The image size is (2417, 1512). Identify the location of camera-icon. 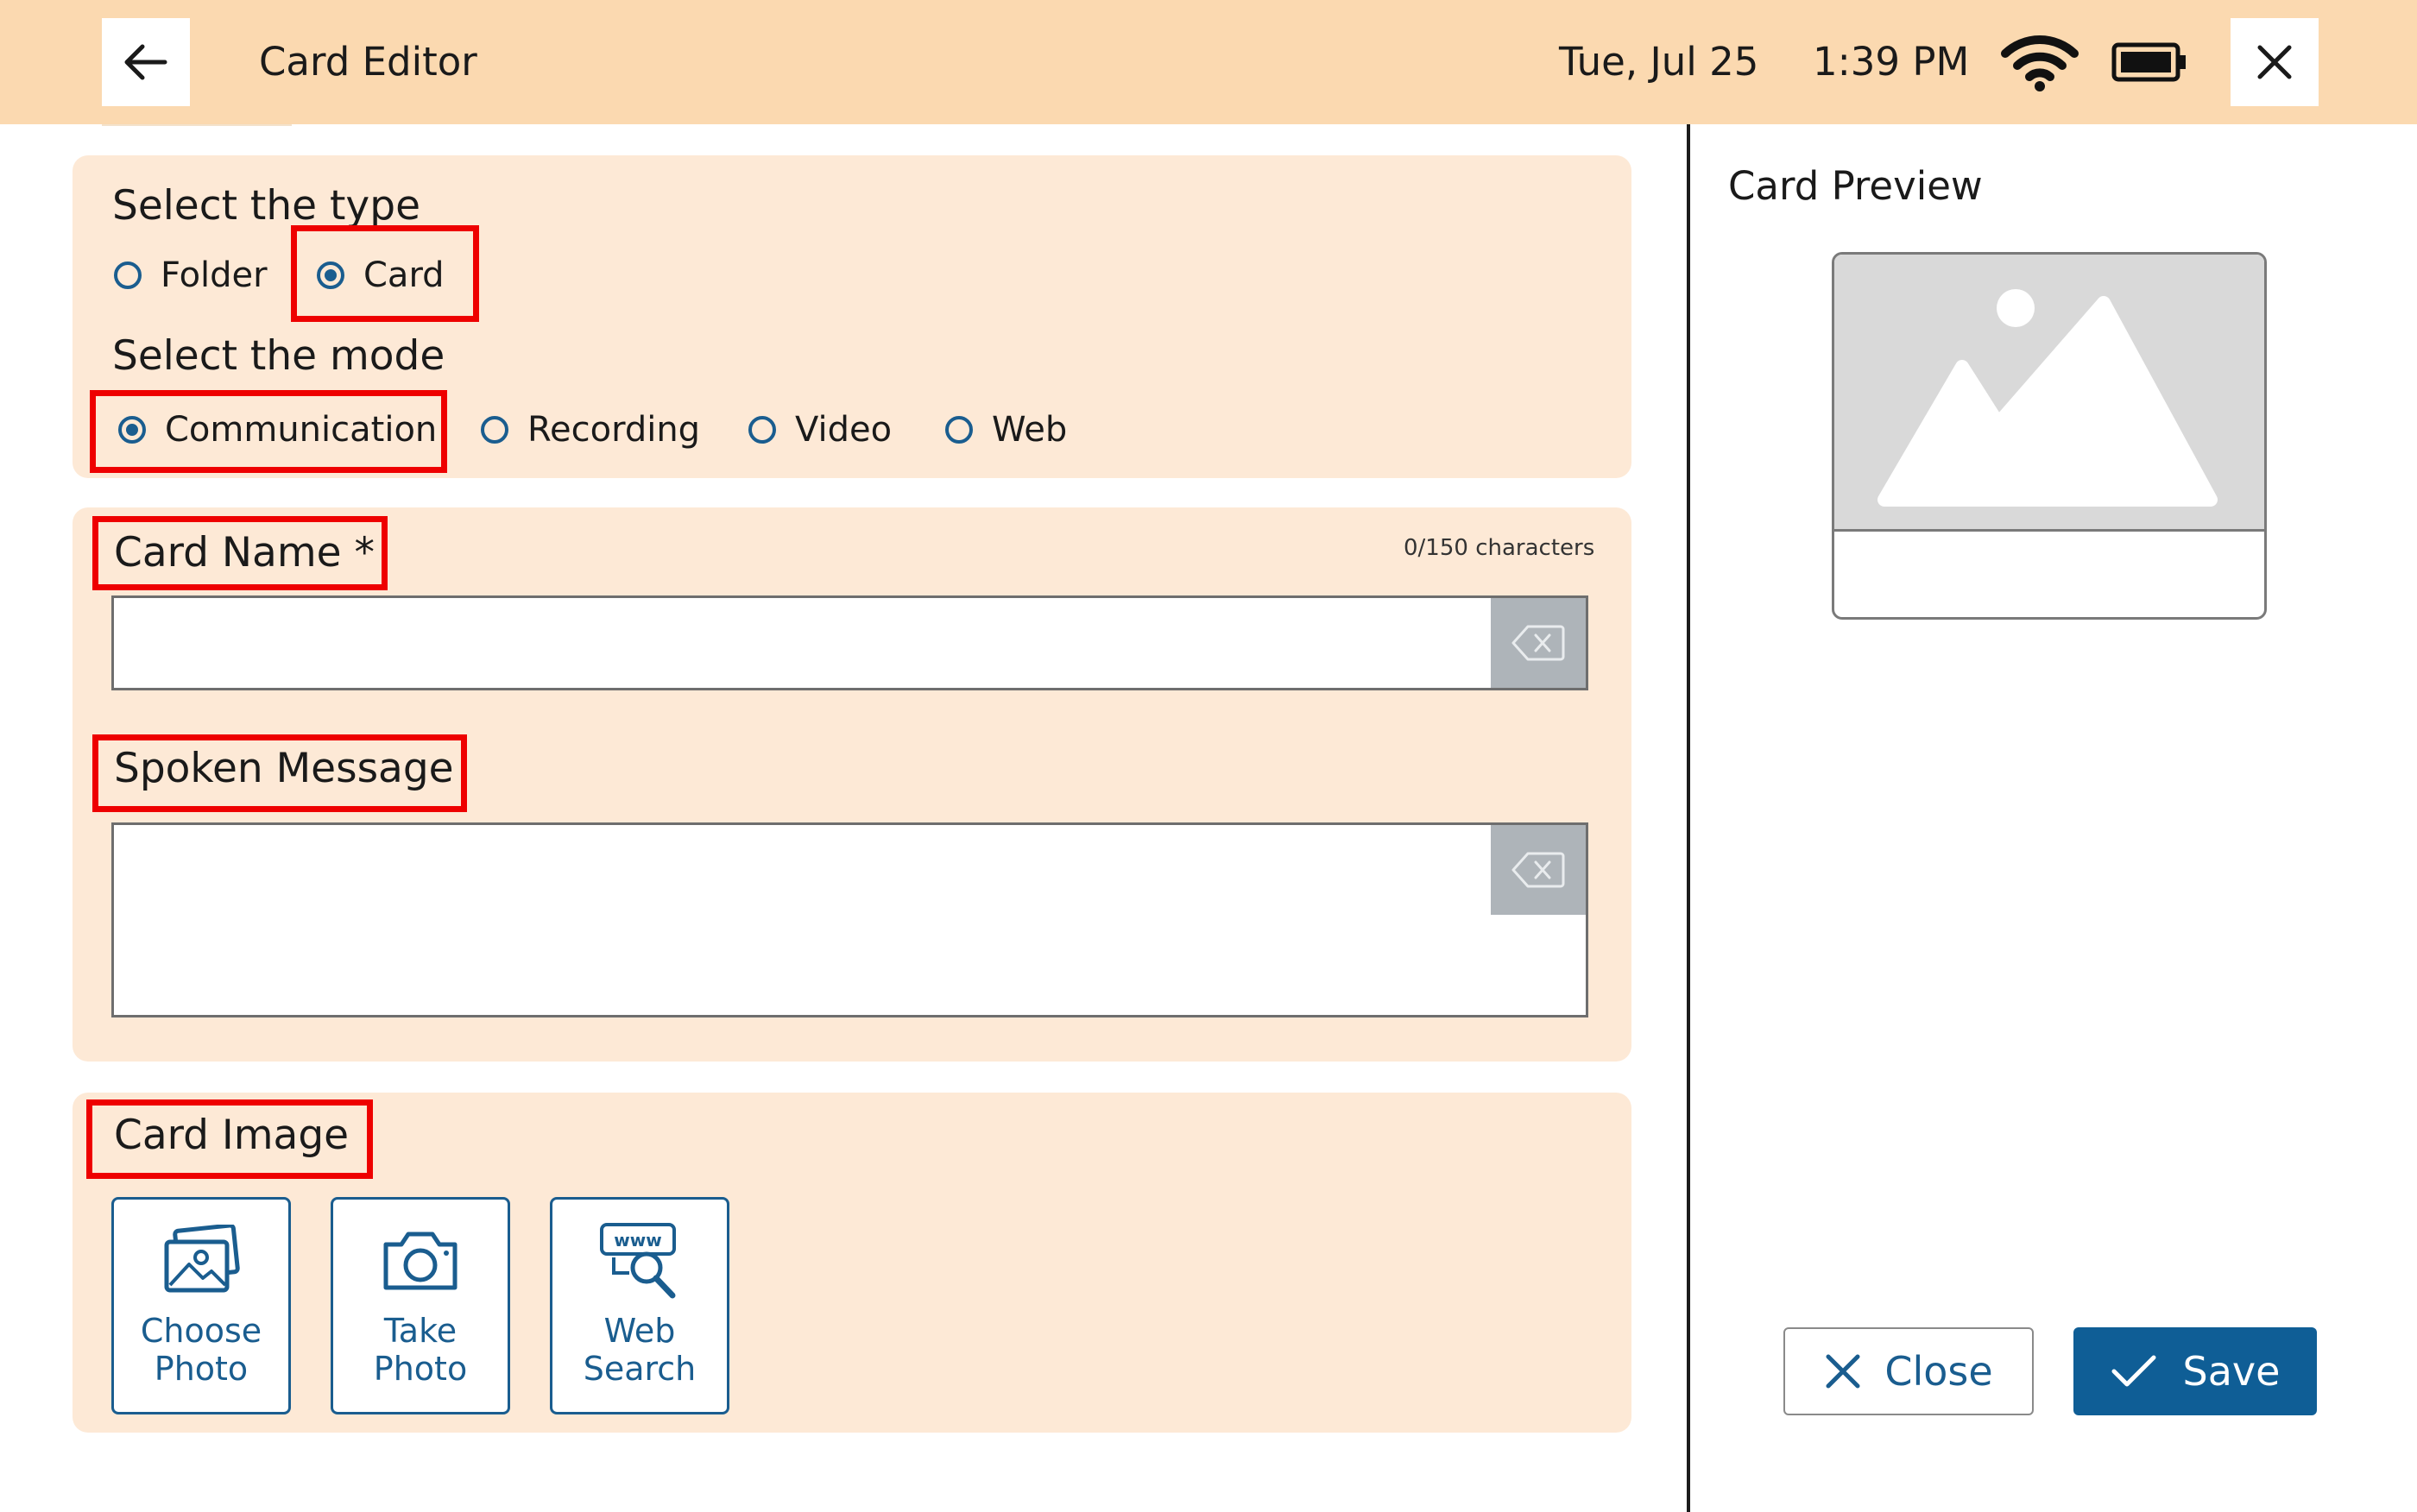
(420, 1261).